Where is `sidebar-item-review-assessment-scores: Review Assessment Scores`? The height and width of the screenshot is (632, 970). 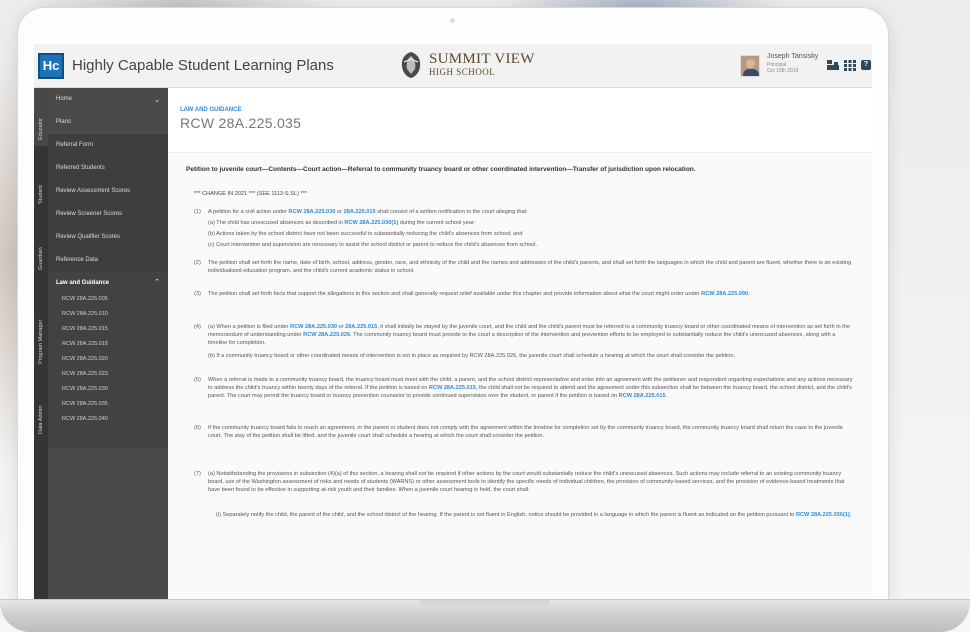
sidebar-item-review-assessment-scores: Review Assessment Scores is located at coordinates (108, 191).